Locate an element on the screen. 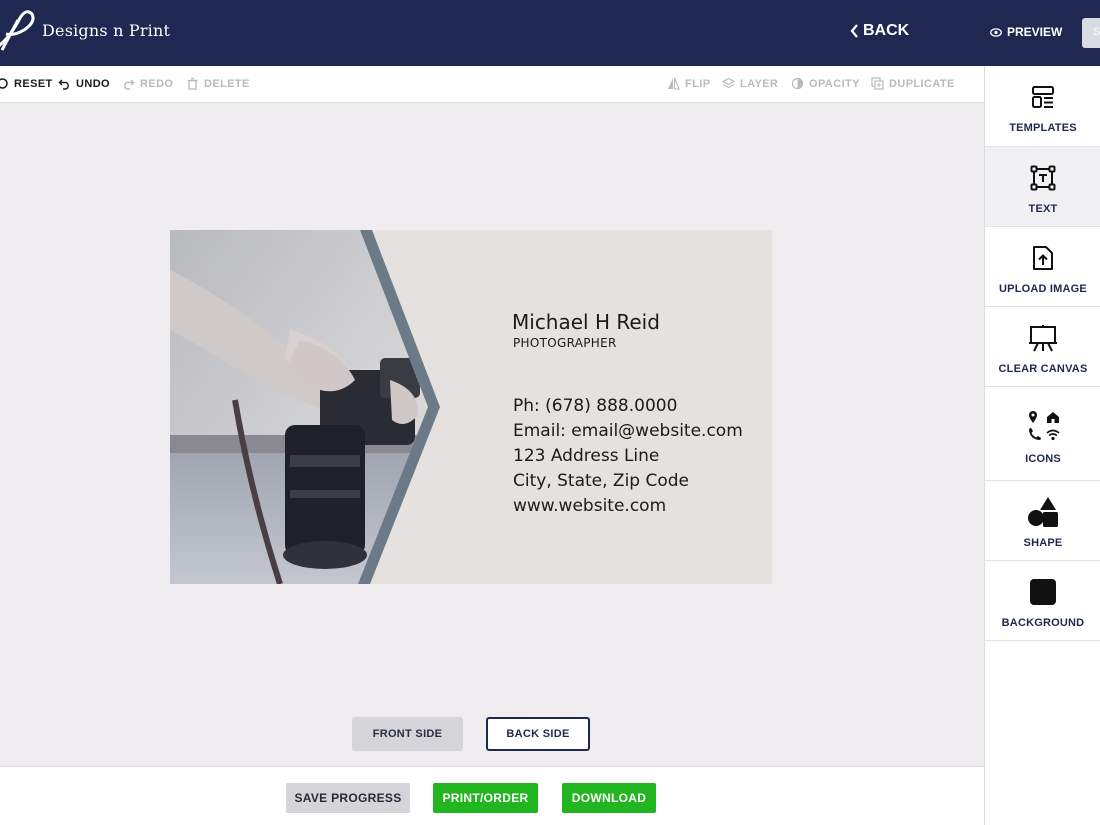 The height and width of the screenshot is (825, 1100). sidebar-item-clear-canvas: CLEAR CANVAS is located at coordinates (1042, 347).